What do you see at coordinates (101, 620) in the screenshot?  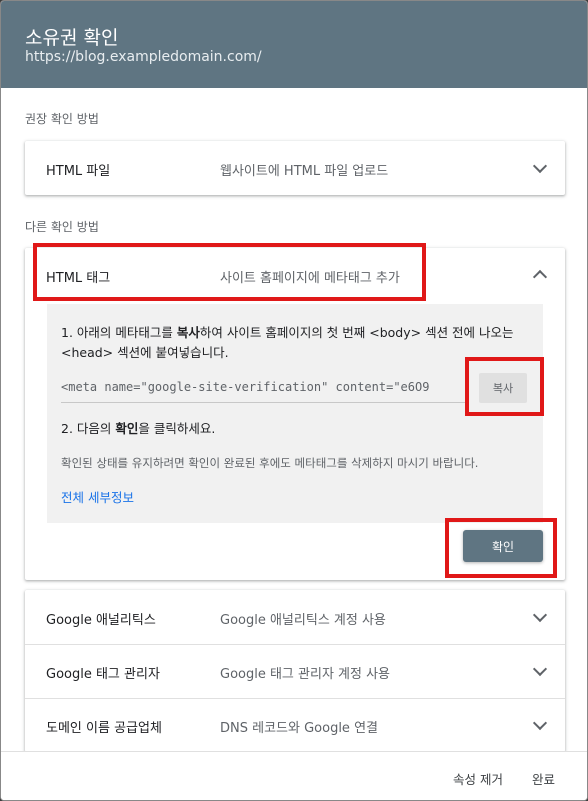 I see `method-name: Google 애널리틱스` at bounding box center [101, 620].